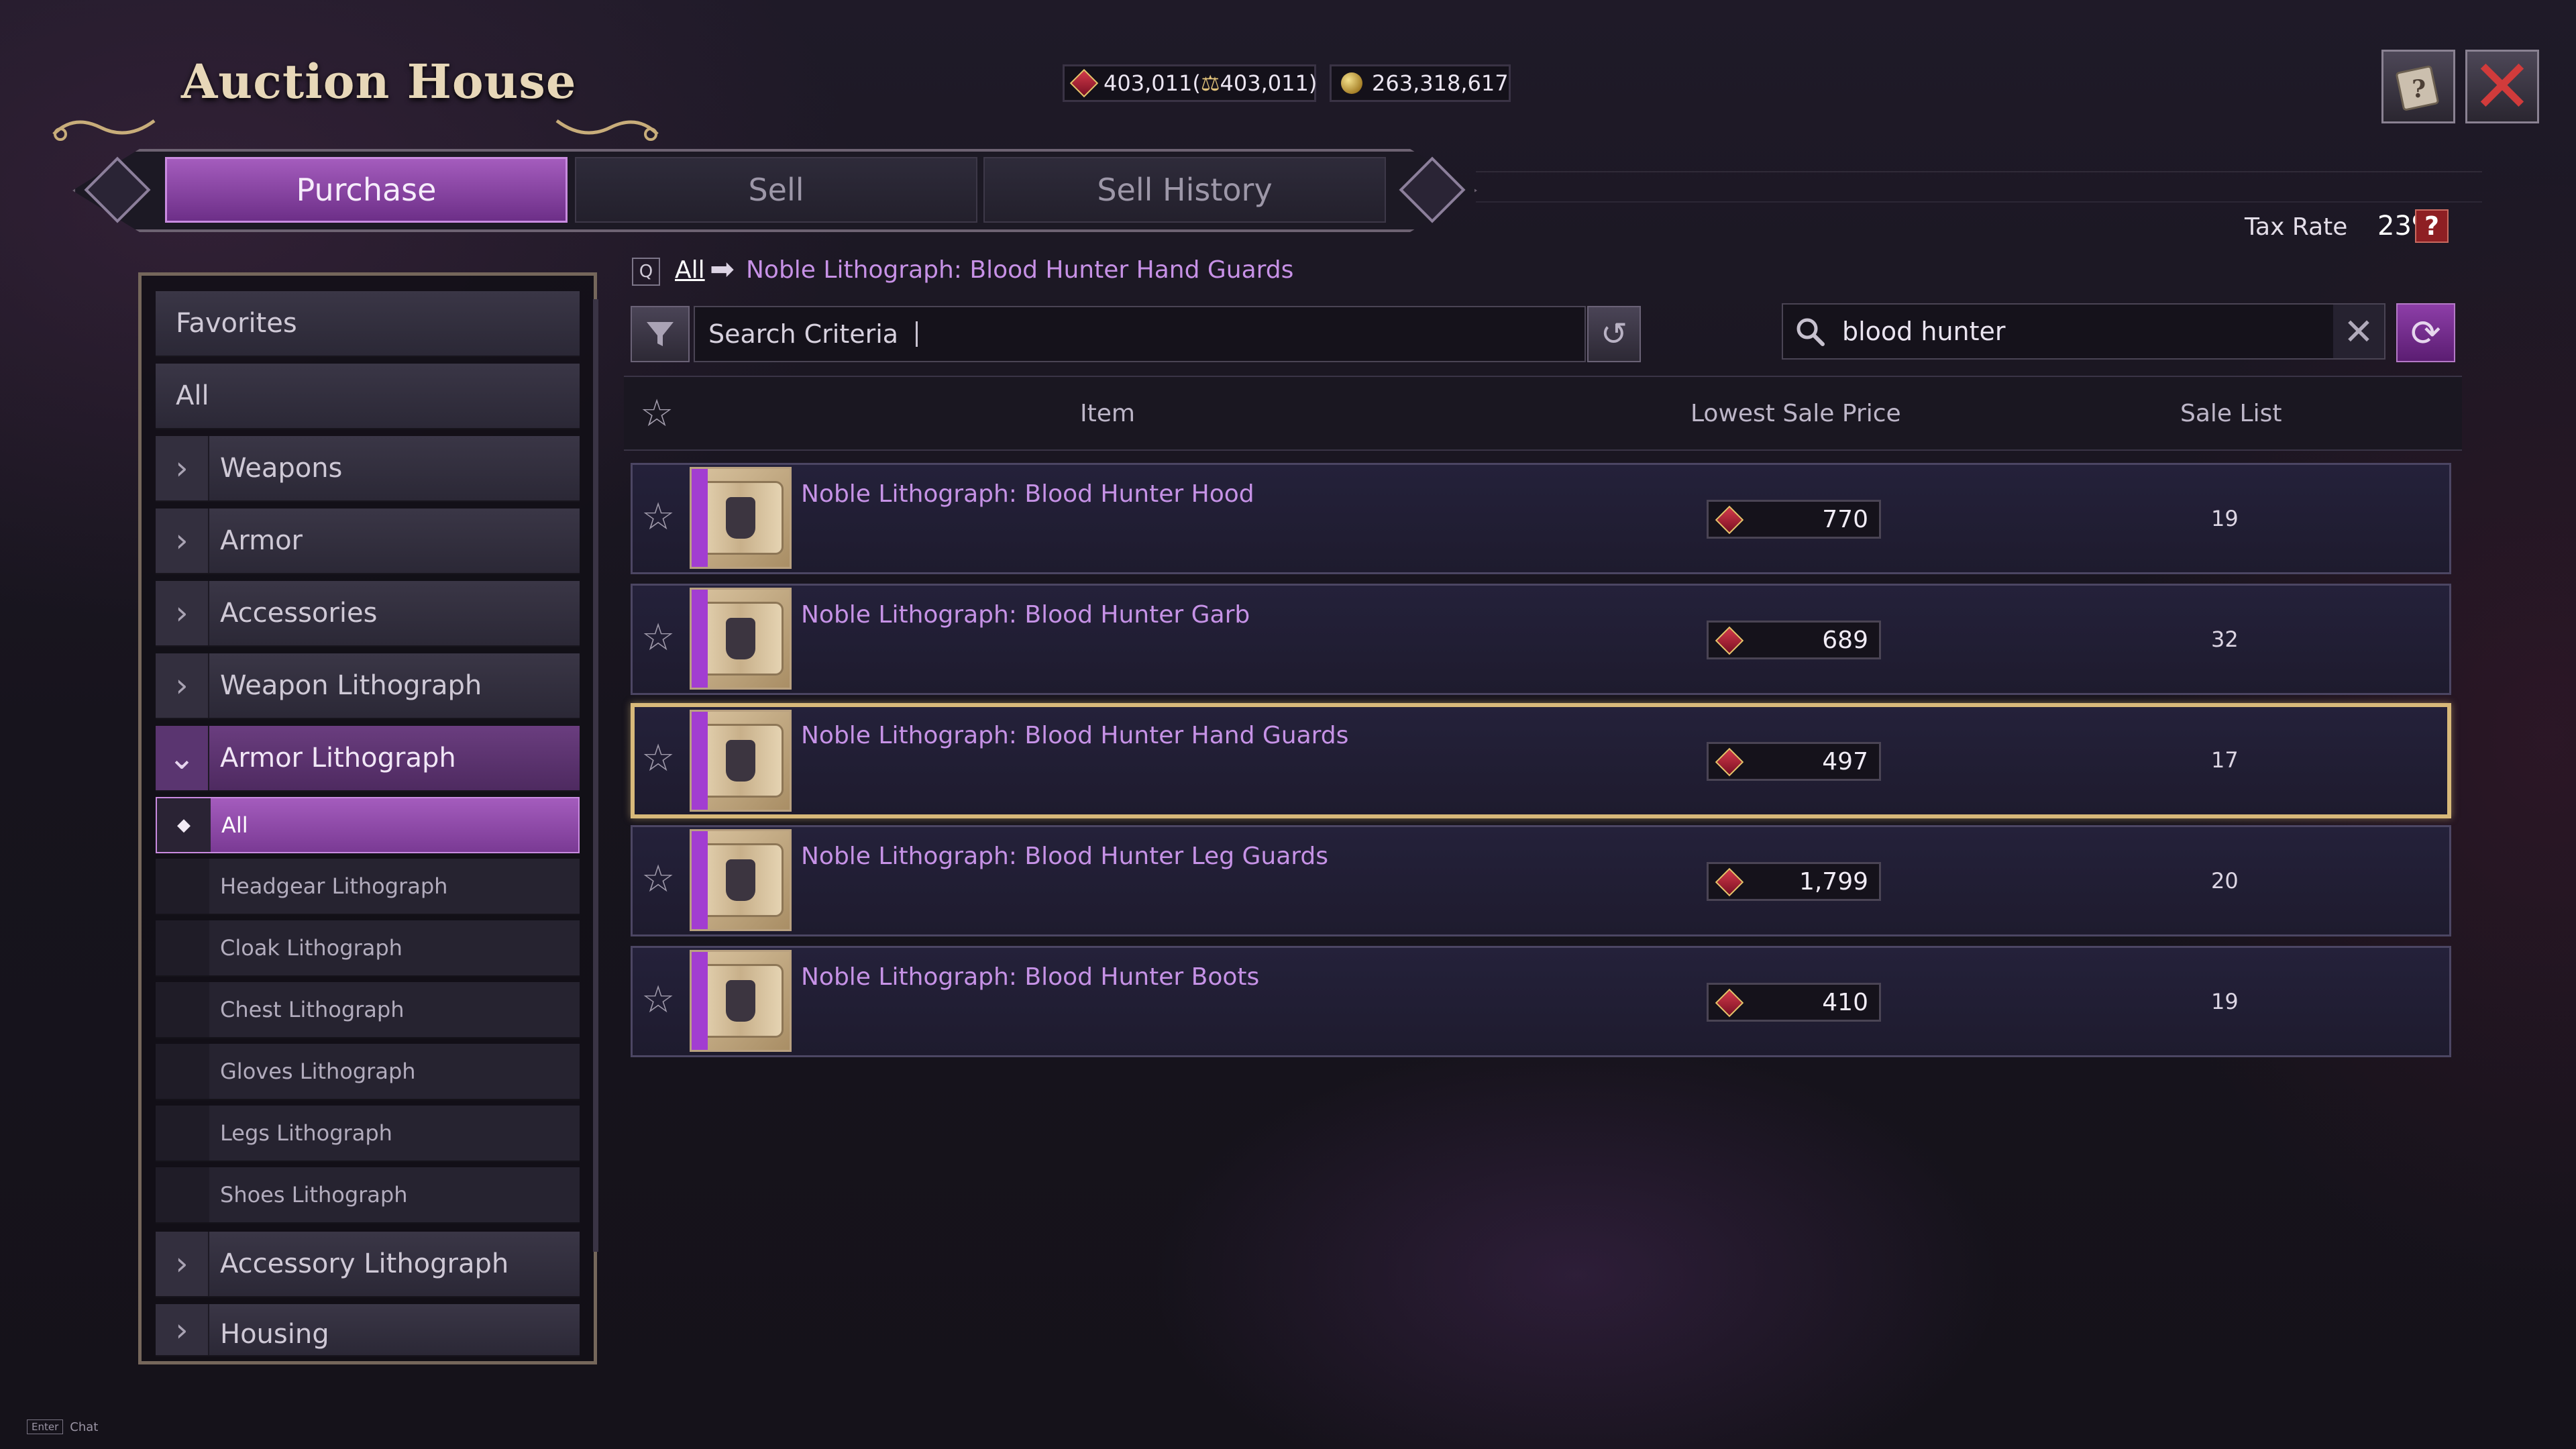 The width and height of the screenshot is (2576, 1449). Describe the element at coordinates (234, 825) in the screenshot. I see `sidebar-subitem-label: All` at that location.